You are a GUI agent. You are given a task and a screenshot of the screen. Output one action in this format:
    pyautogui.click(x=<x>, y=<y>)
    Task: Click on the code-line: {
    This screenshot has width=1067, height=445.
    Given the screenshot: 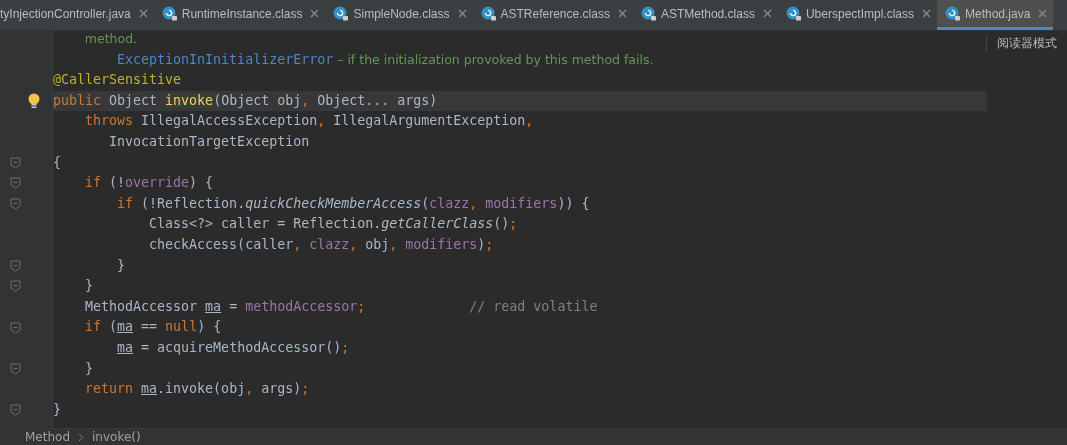 What is the action you would take?
    pyautogui.click(x=57, y=162)
    